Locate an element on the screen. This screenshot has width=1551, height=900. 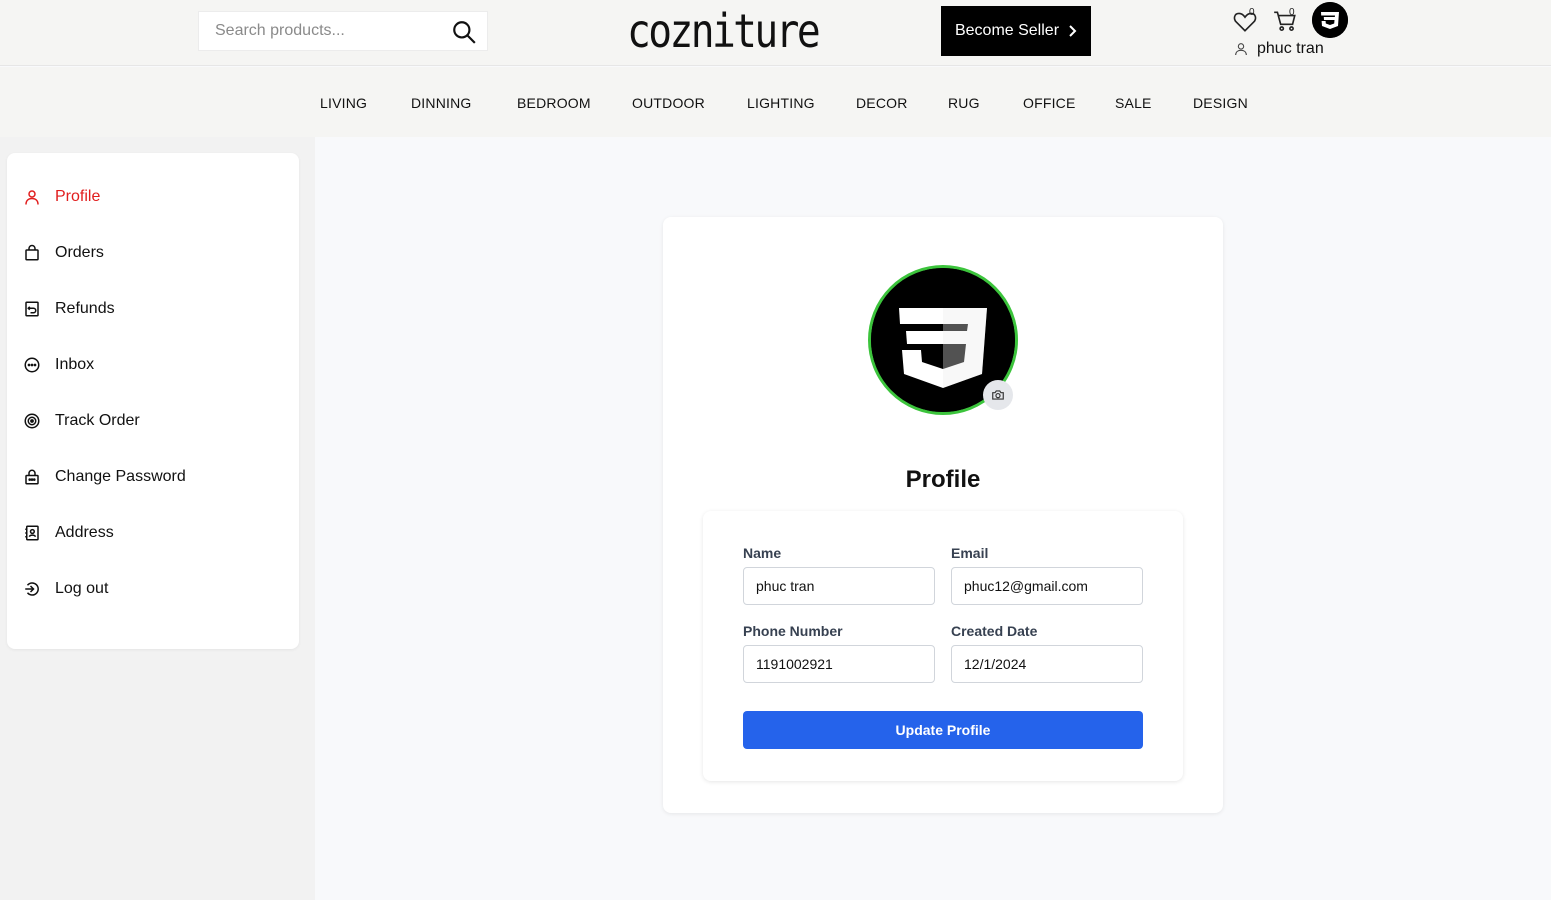
sidebar-item-inbox: Inbox is located at coordinates (58, 365).